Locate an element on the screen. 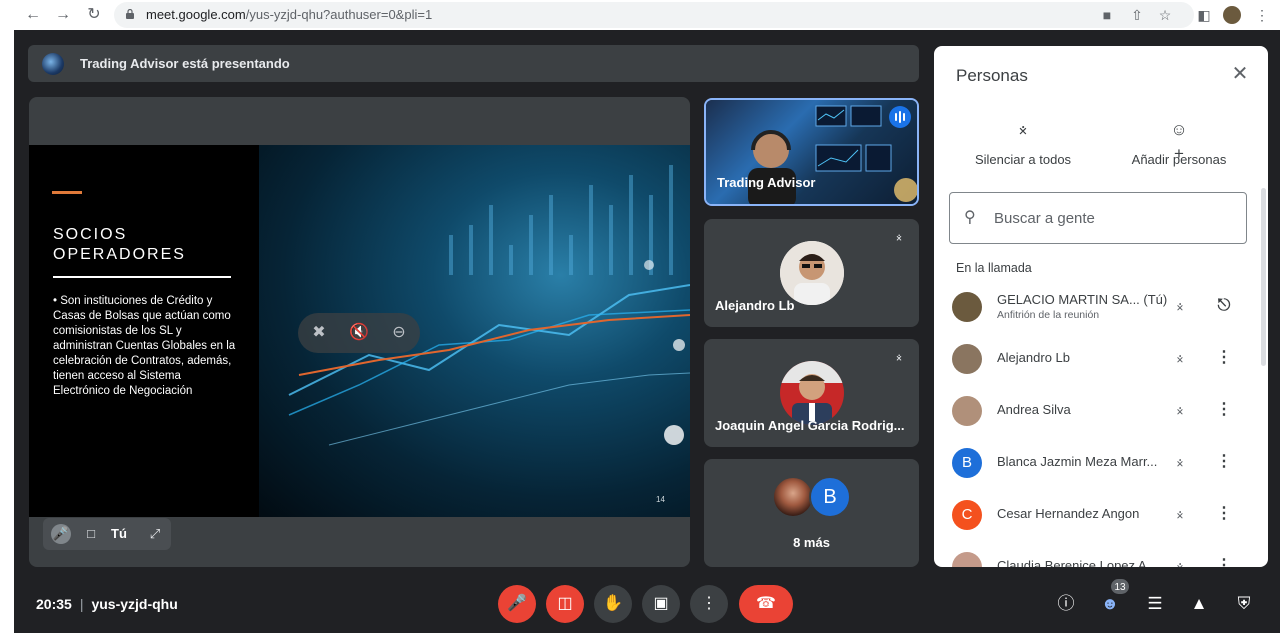 Image resolution: width=1280 pixels, height=633 pixels. panel-scrollbar is located at coordinates (1263, 277).